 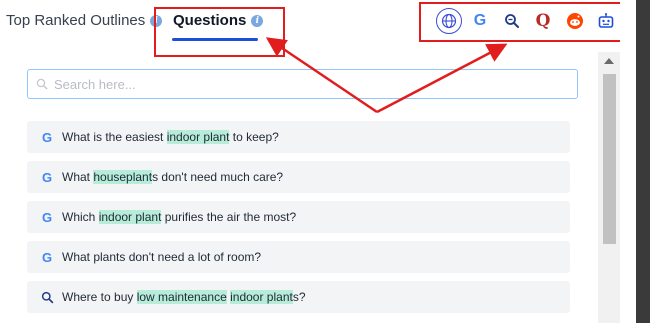 What do you see at coordinates (609, 159) in the screenshot?
I see `scroll-thumb` at bounding box center [609, 159].